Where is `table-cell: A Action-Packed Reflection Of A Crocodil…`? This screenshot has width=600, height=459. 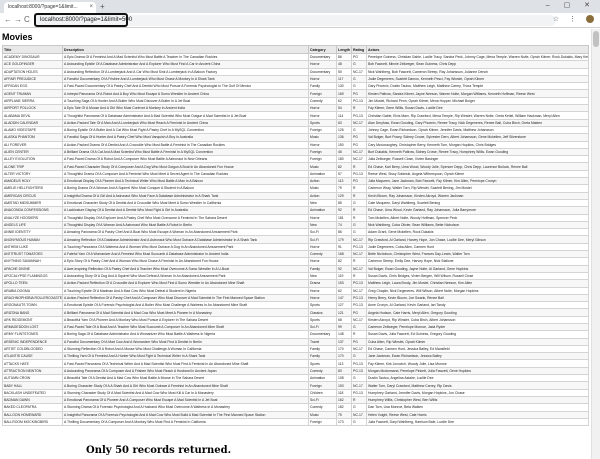 table-cell: A Action-Packed Reflection Of A Crocodil… is located at coordinates (185, 283).